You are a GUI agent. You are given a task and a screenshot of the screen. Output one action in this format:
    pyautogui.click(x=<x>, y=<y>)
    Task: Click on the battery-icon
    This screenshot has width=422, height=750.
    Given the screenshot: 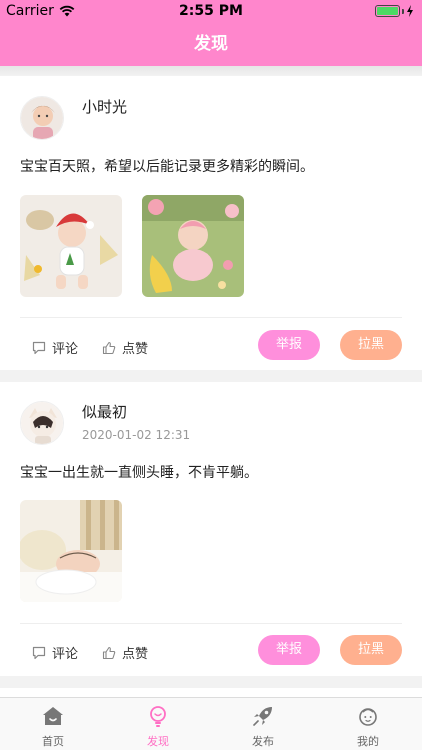 What is the action you would take?
    pyautogui.click(x=394, y=11)
    